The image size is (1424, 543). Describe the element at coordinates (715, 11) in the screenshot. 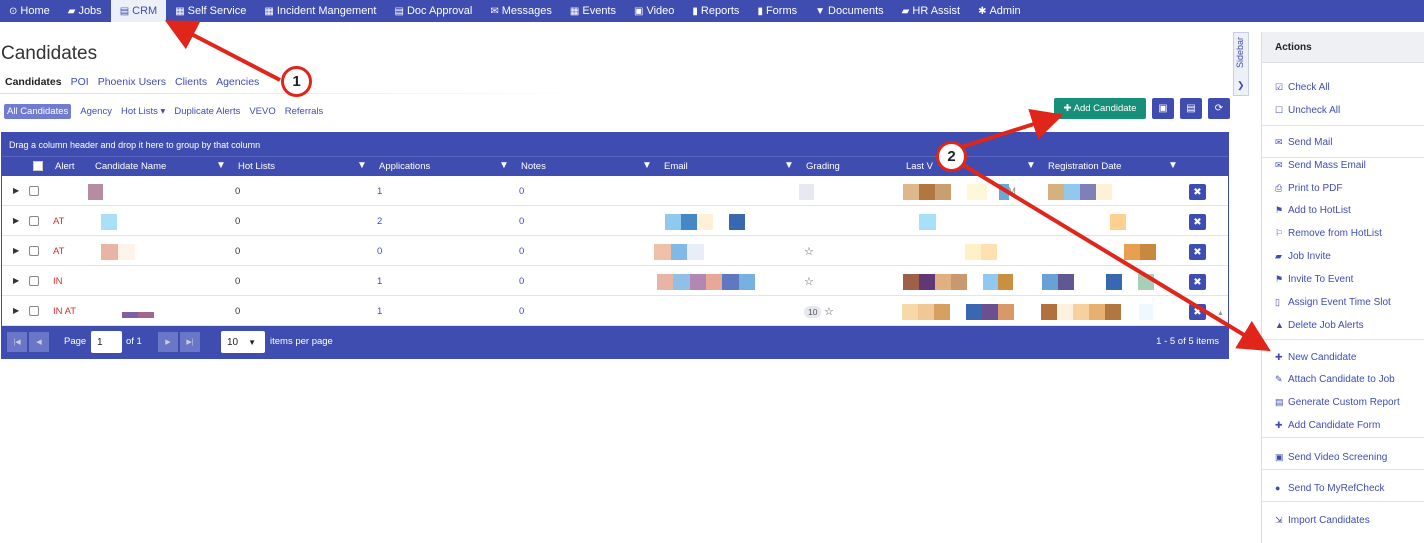

I see `nav-reports: ▮ Reports` at that location.